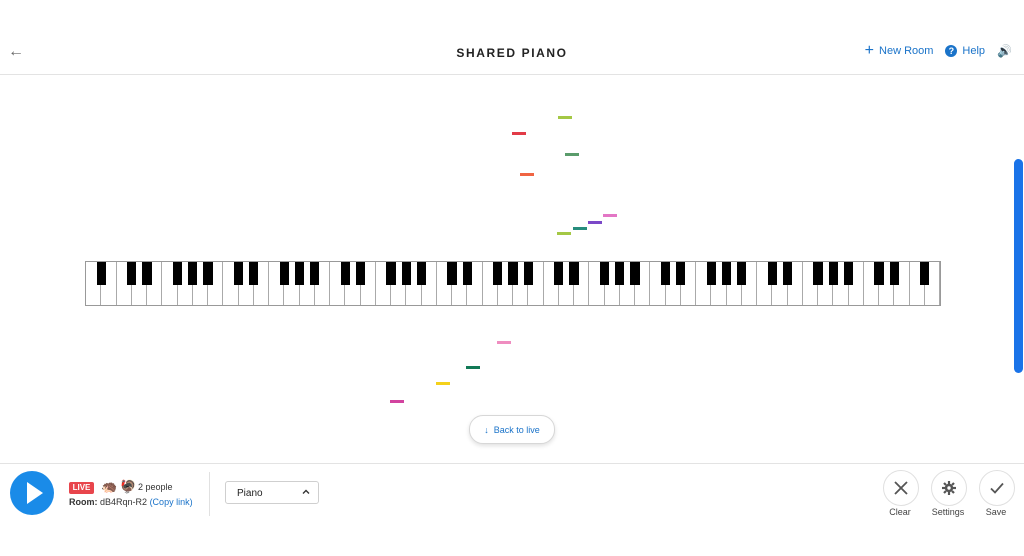 Image resolution: width=1024 pixels, height=556 pixels. I want to click on chevron-up-icon, so click(306, 491).